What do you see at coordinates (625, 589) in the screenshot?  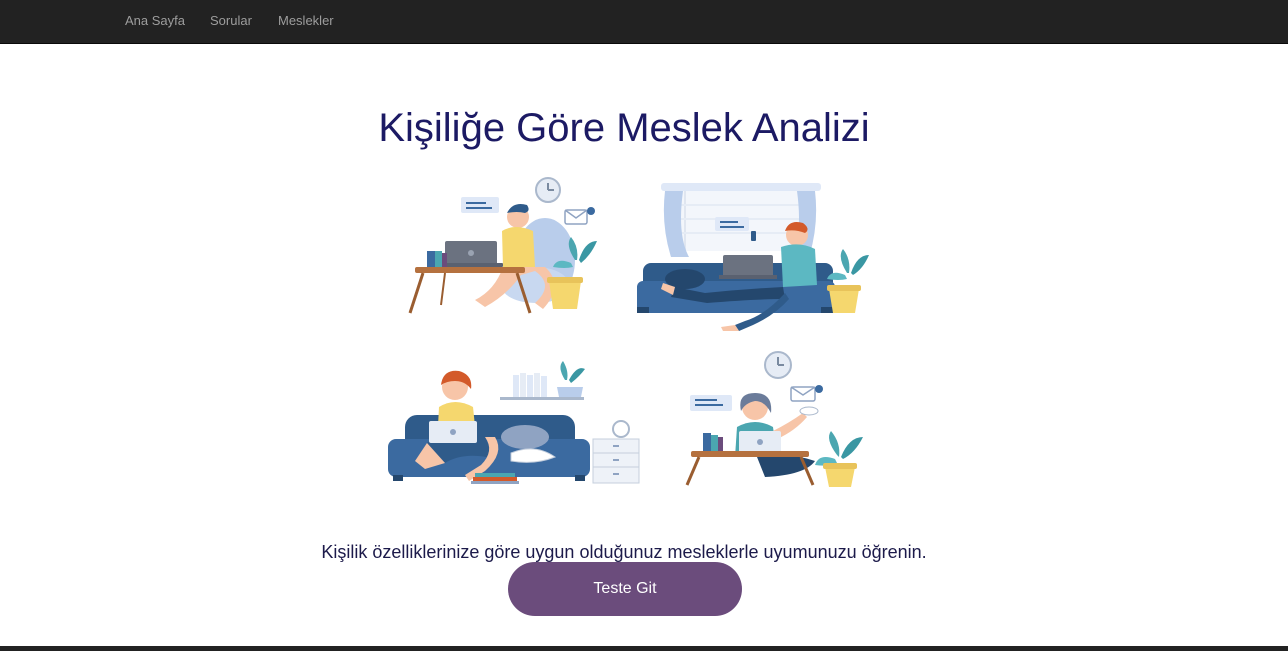 I see `start-test-button: Teste Git` at bounding box center [625, 589].